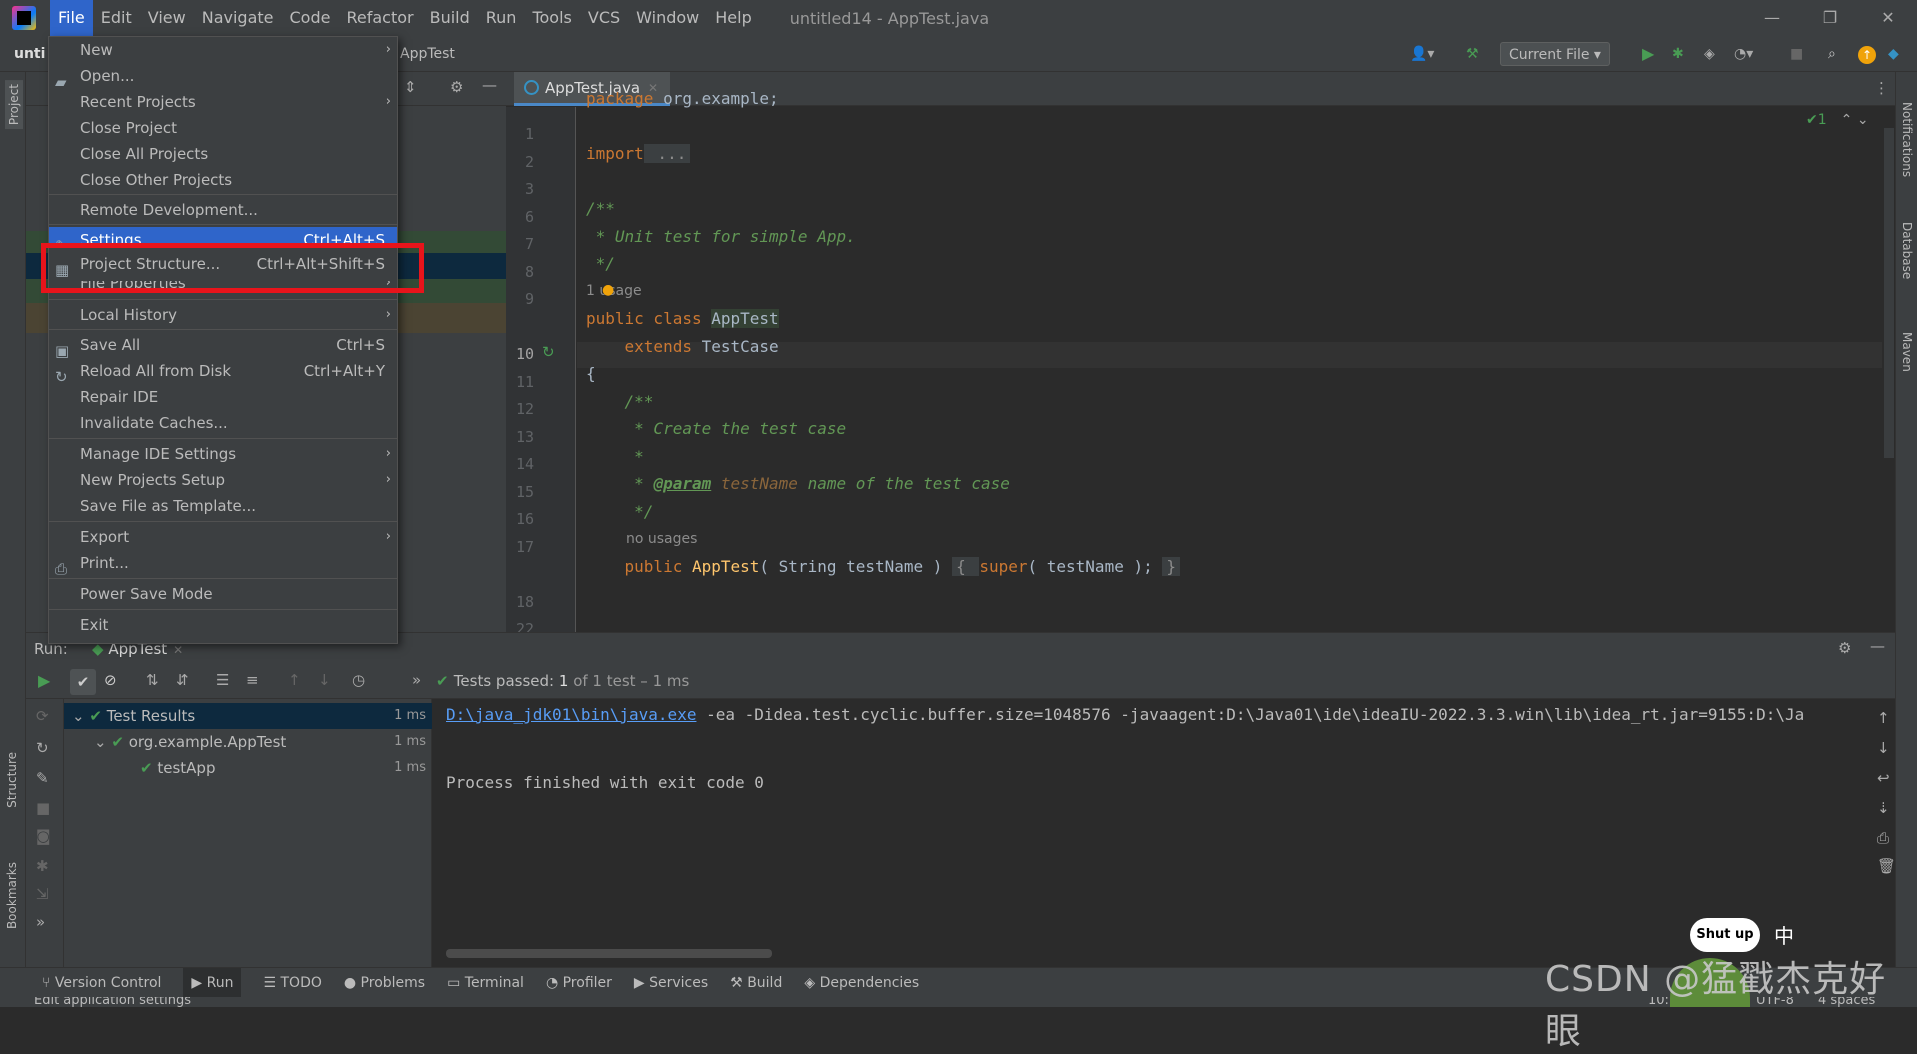  Describe the element at coordinates (1422, 54) in the screenshot. I see `user-icon: 👤▾` at that location.